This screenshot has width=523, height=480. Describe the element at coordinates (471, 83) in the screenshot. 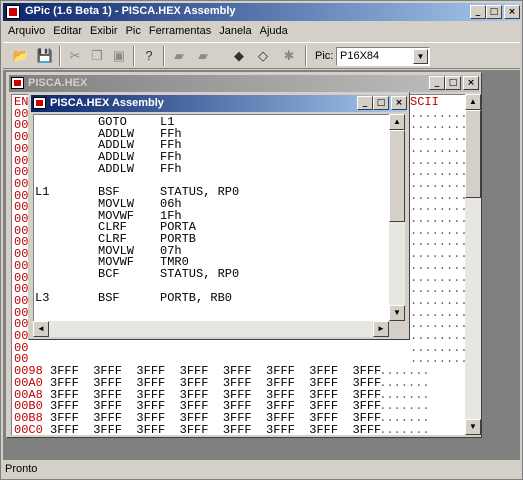

I see `hex-close-button: ×` at that location.